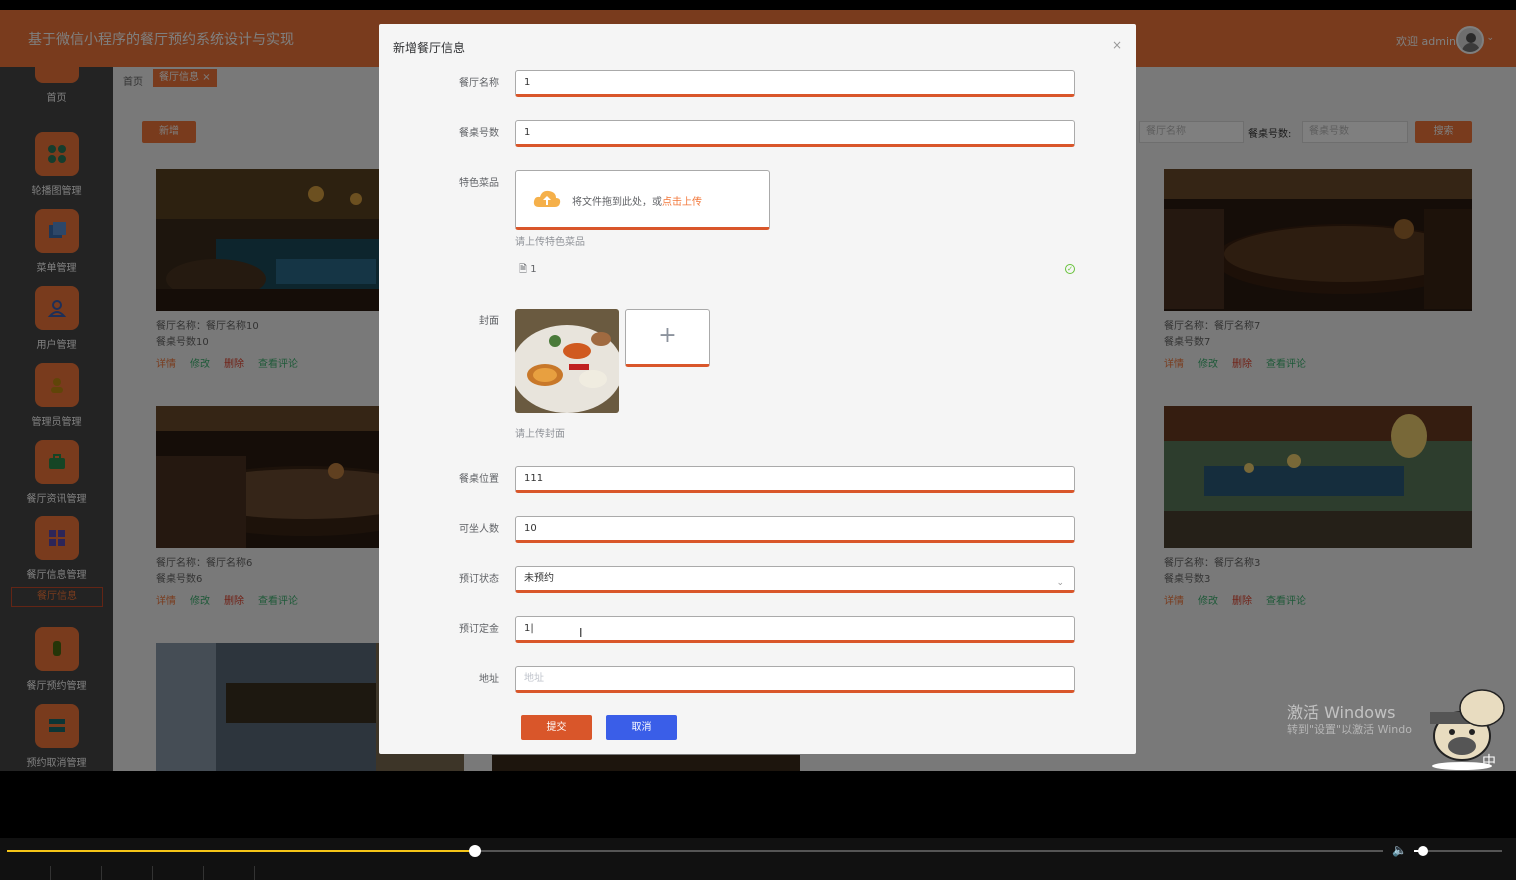 Image resolution: width=1516 pixels, height=880 pixels. I want to click on submit-button: 提交, so click(556, 727).